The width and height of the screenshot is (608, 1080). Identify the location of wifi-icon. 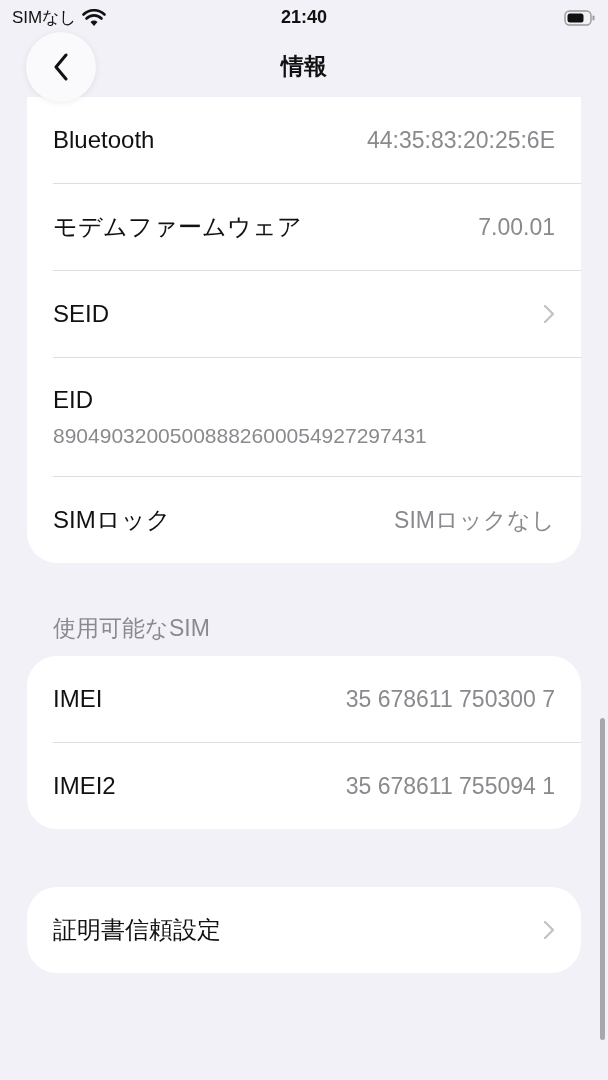
(94, 17).